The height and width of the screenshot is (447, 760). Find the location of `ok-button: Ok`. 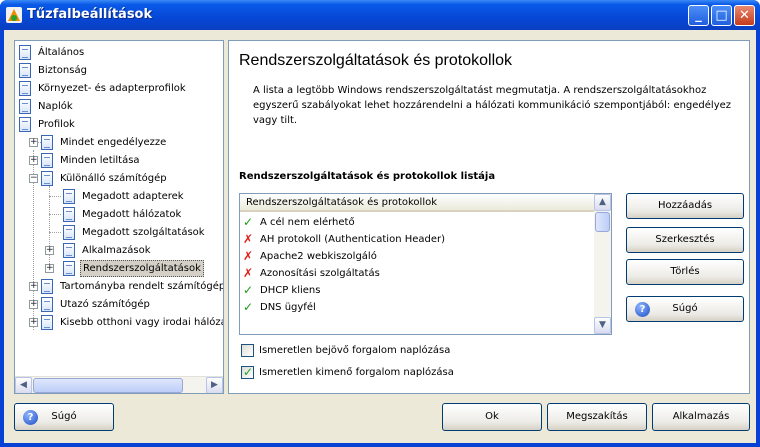

ok-button: Ok is located at coordinates (492, 417).